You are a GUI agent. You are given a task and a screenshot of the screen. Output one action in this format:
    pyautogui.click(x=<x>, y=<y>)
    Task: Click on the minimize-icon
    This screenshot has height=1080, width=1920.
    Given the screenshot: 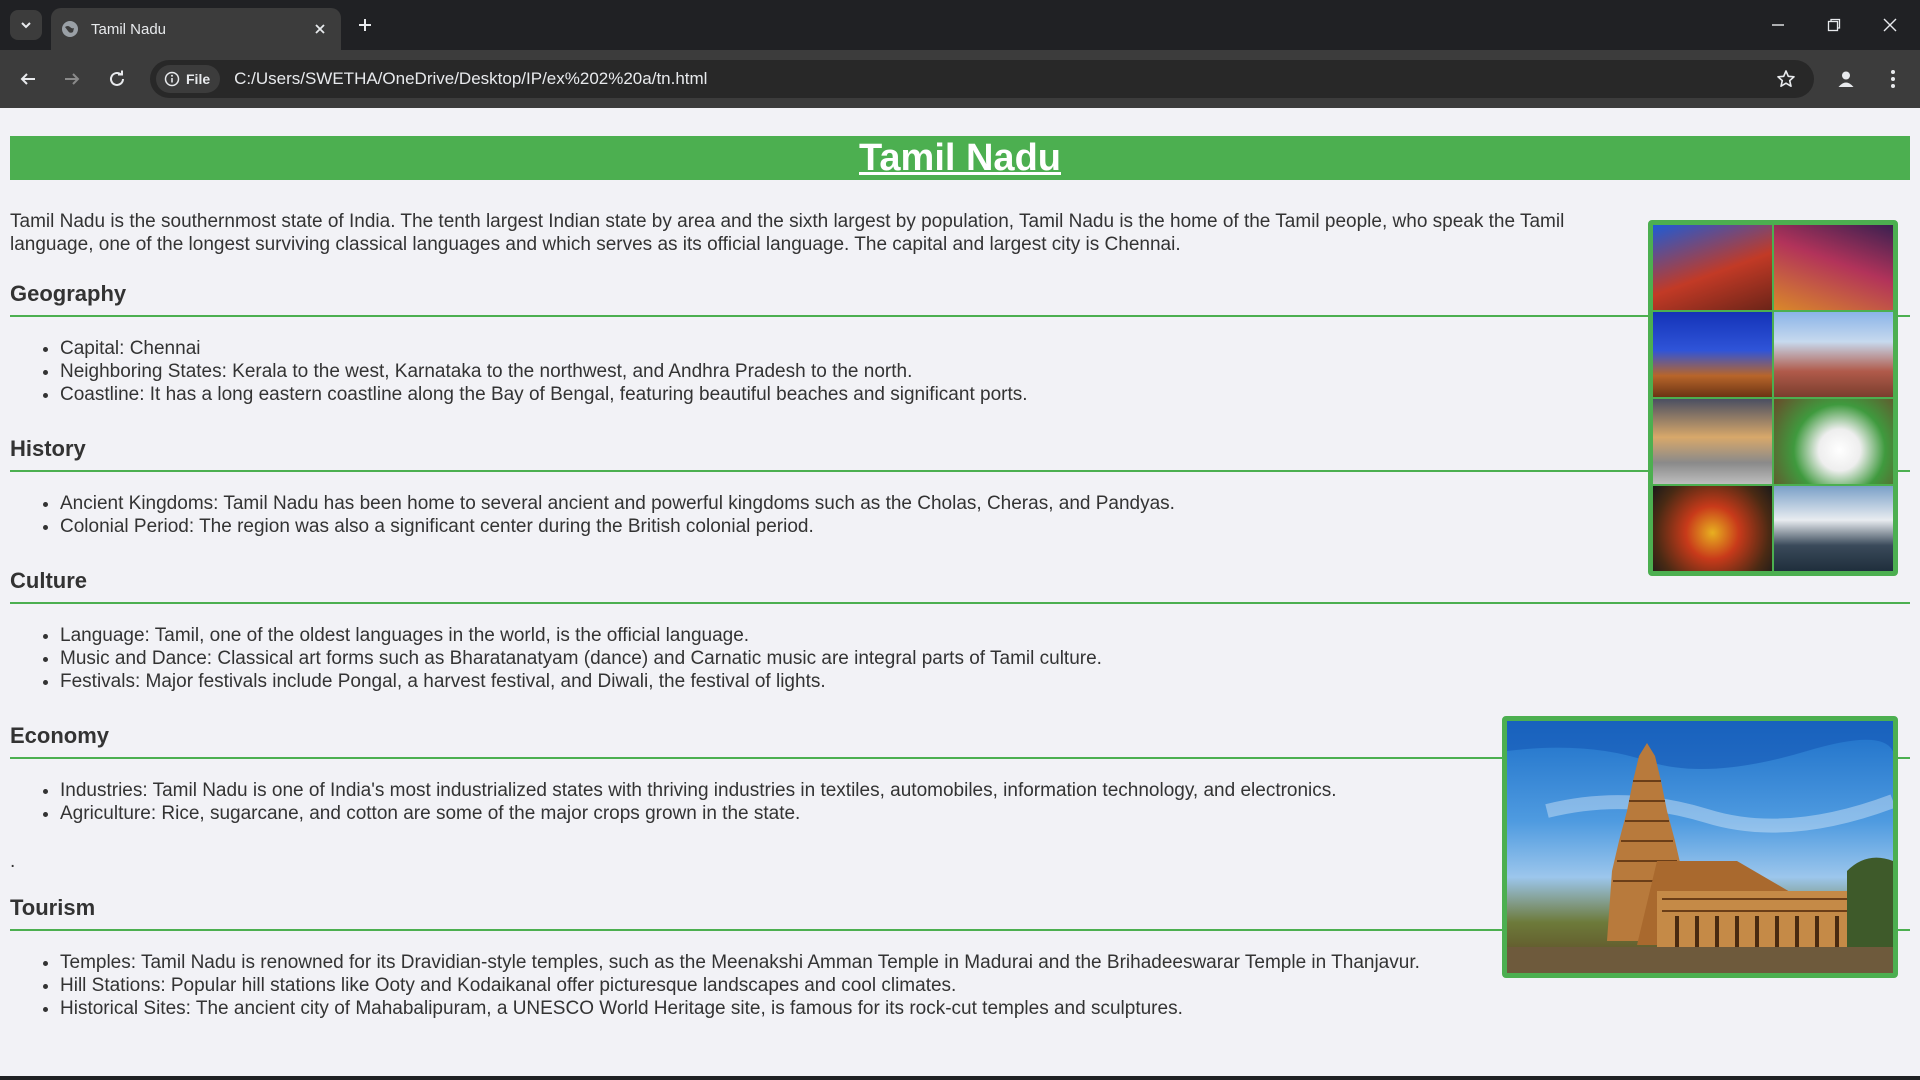 What is the action you would take?
    pyautogui.click(x=1778, y=25)
    